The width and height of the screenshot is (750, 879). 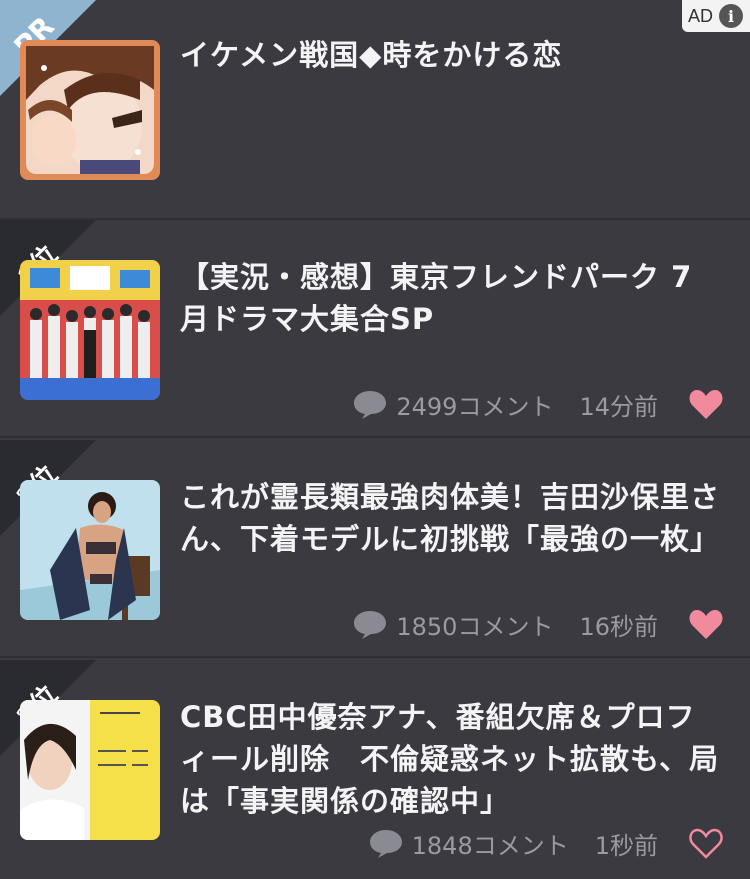 I want to click on comment-count: 1848コメント, so click(x=490, y=845).